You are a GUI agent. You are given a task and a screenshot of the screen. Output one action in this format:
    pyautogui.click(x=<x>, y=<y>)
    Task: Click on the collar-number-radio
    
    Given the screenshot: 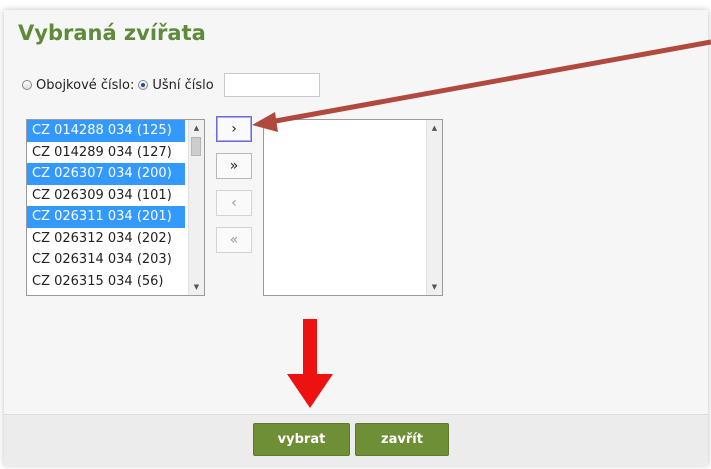 What is the action you would take?
    pyautogui.click(x=27, y=85)
    